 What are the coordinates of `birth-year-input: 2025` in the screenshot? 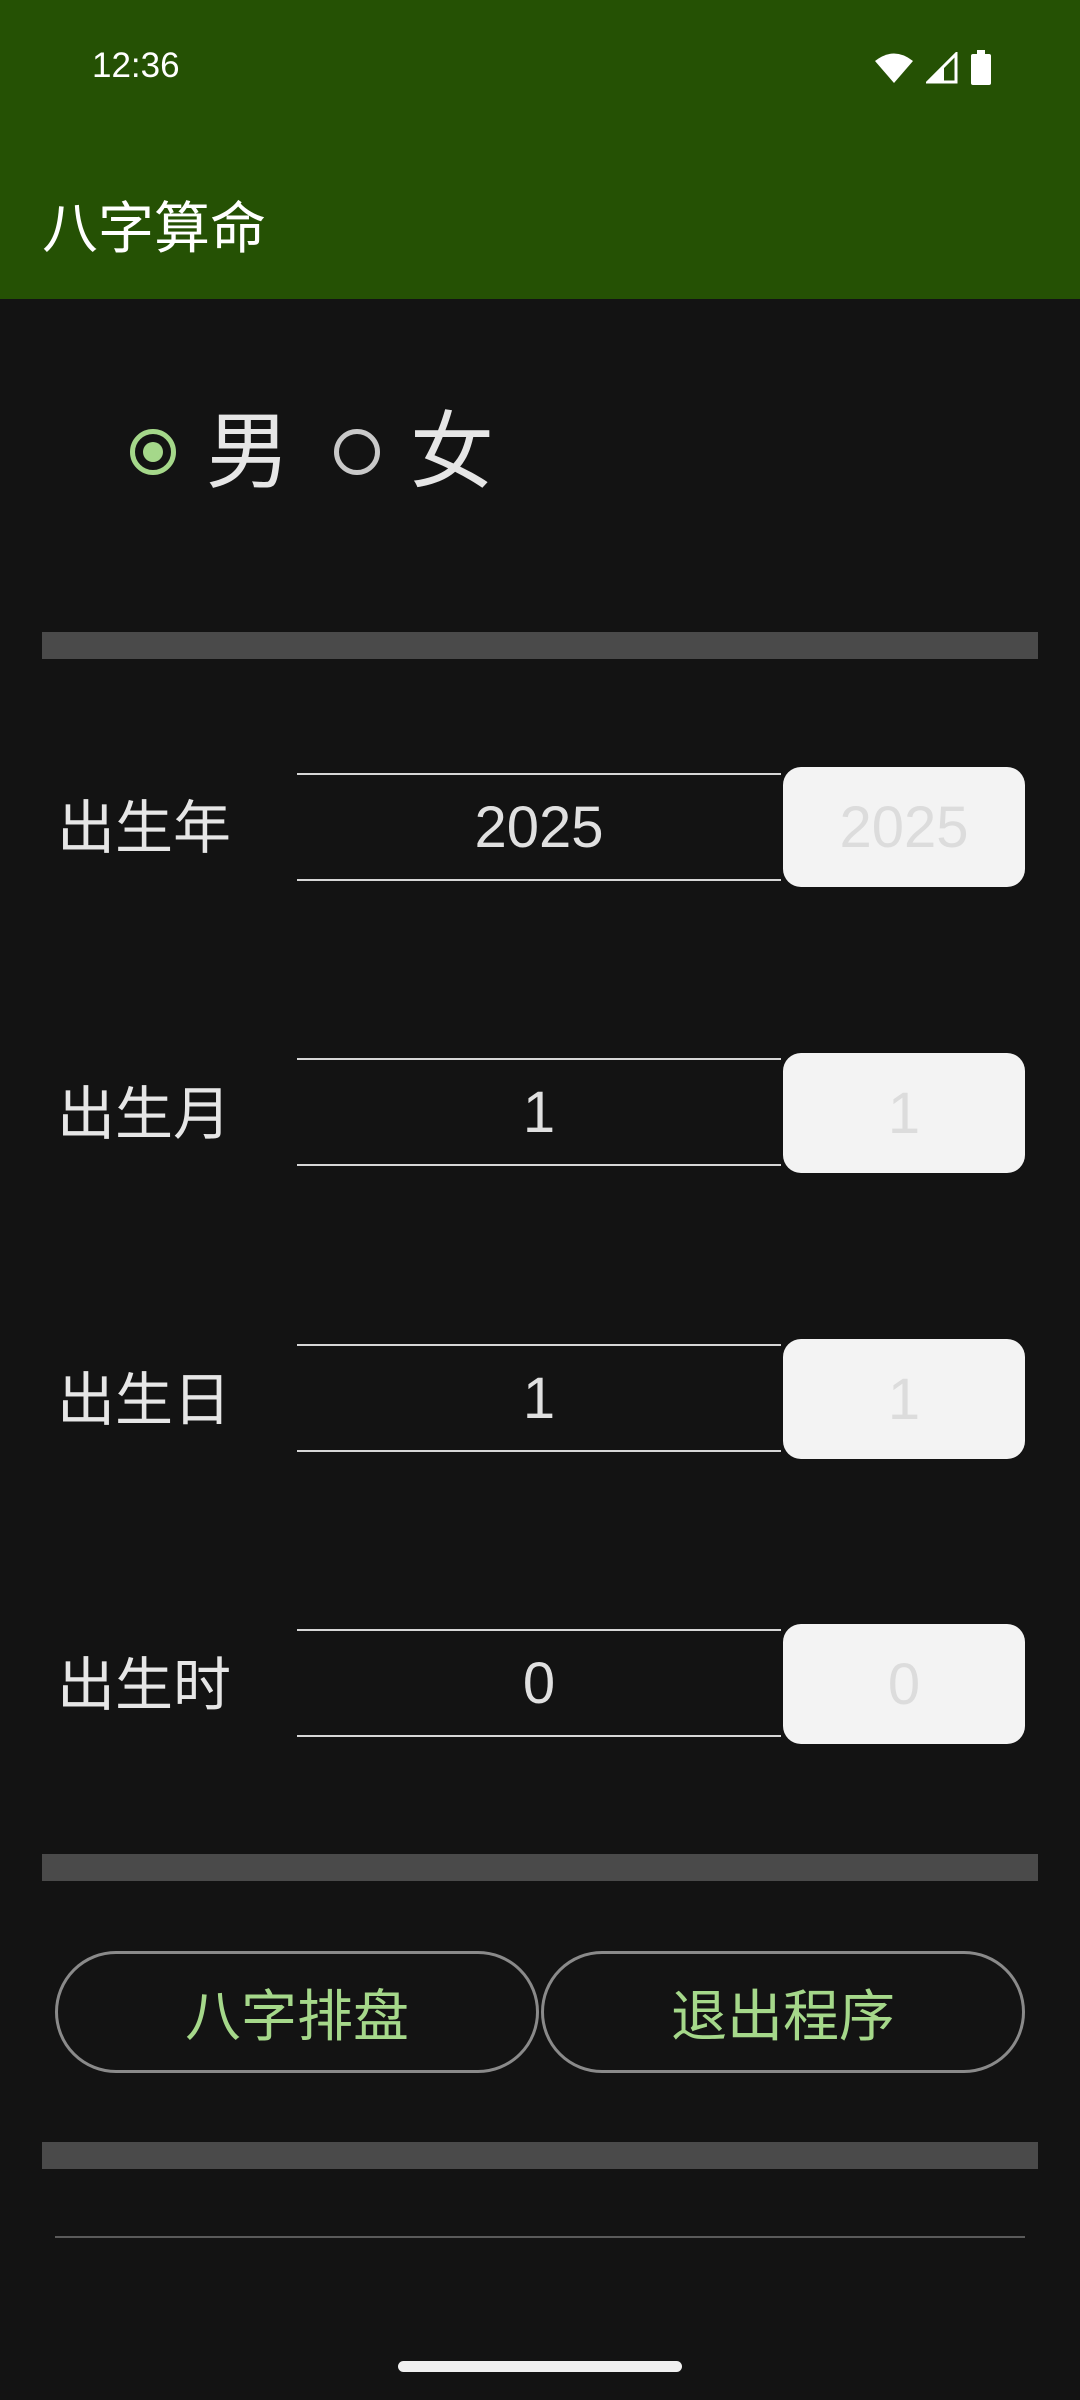 It's located at (539, 827).